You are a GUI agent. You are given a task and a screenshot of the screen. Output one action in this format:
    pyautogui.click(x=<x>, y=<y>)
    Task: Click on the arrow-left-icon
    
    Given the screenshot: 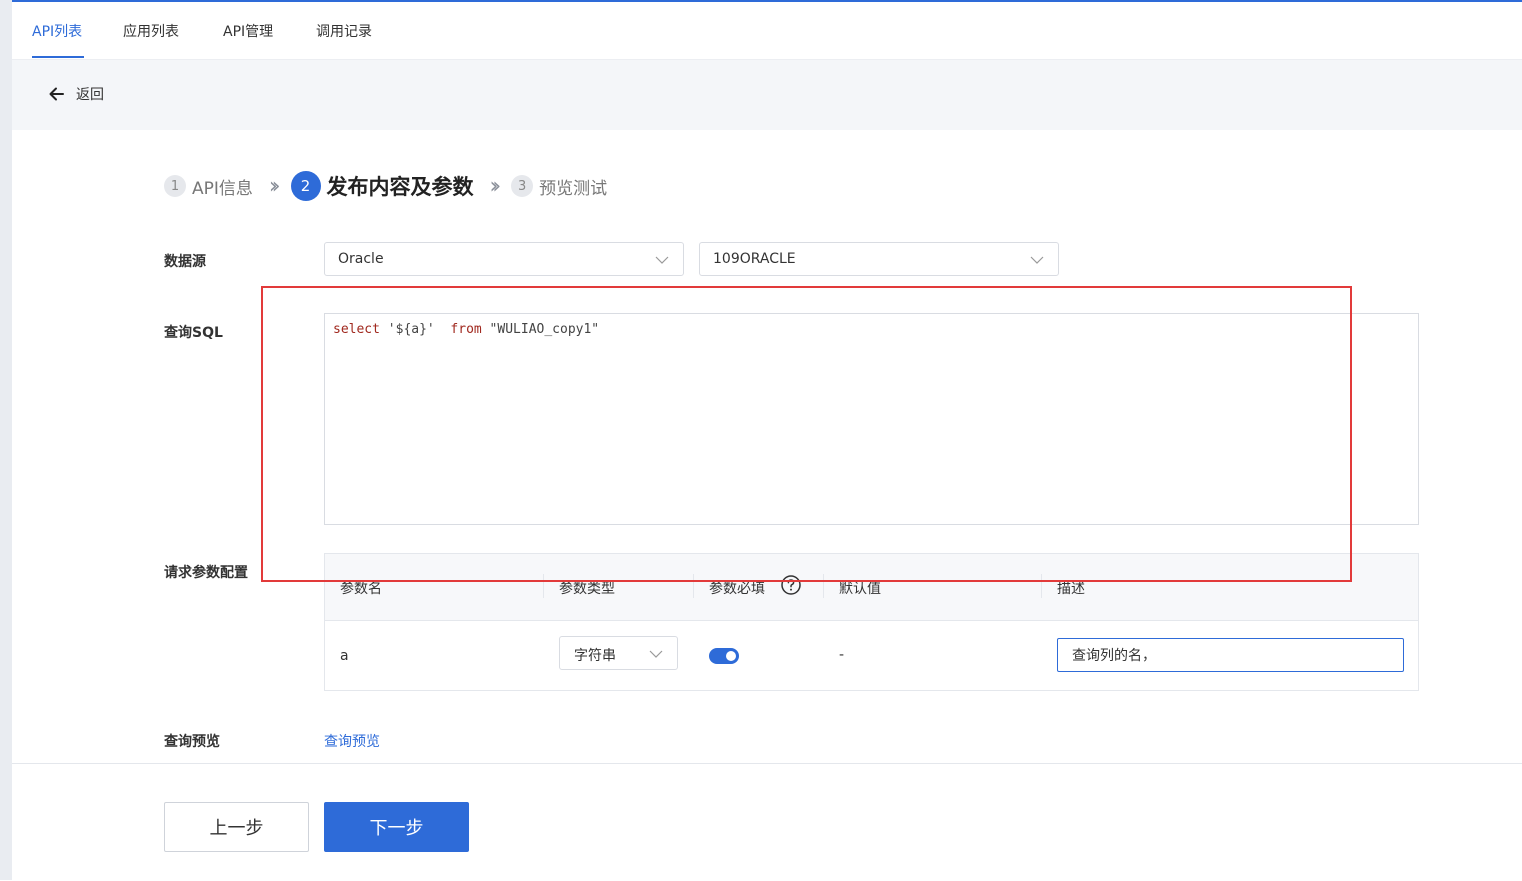 What is the action you would take?
    pyautogui.click(x=56, y=94)
    